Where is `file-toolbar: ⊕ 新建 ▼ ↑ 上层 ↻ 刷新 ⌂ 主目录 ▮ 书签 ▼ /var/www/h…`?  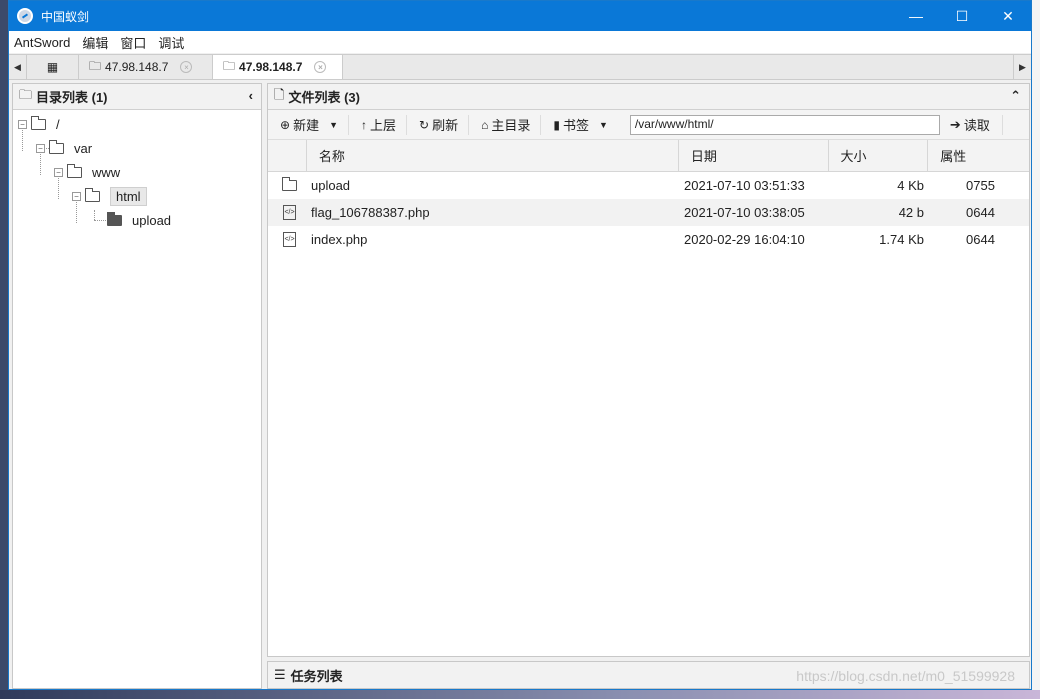
file-toolbar: ⊕ 新建 ▼ ↑ 上层 ↻ 刷新 ⌂ 主目录 ▮ 书签 ▼ /var/www/h… is located at coordinates (648, 125).